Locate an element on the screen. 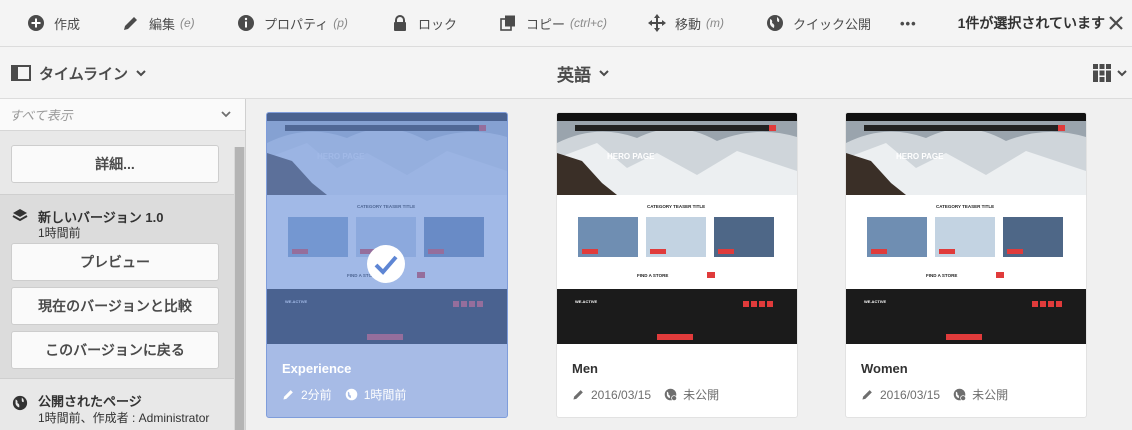  filter-label: すべて表示 is located at coordinates (41, 115).